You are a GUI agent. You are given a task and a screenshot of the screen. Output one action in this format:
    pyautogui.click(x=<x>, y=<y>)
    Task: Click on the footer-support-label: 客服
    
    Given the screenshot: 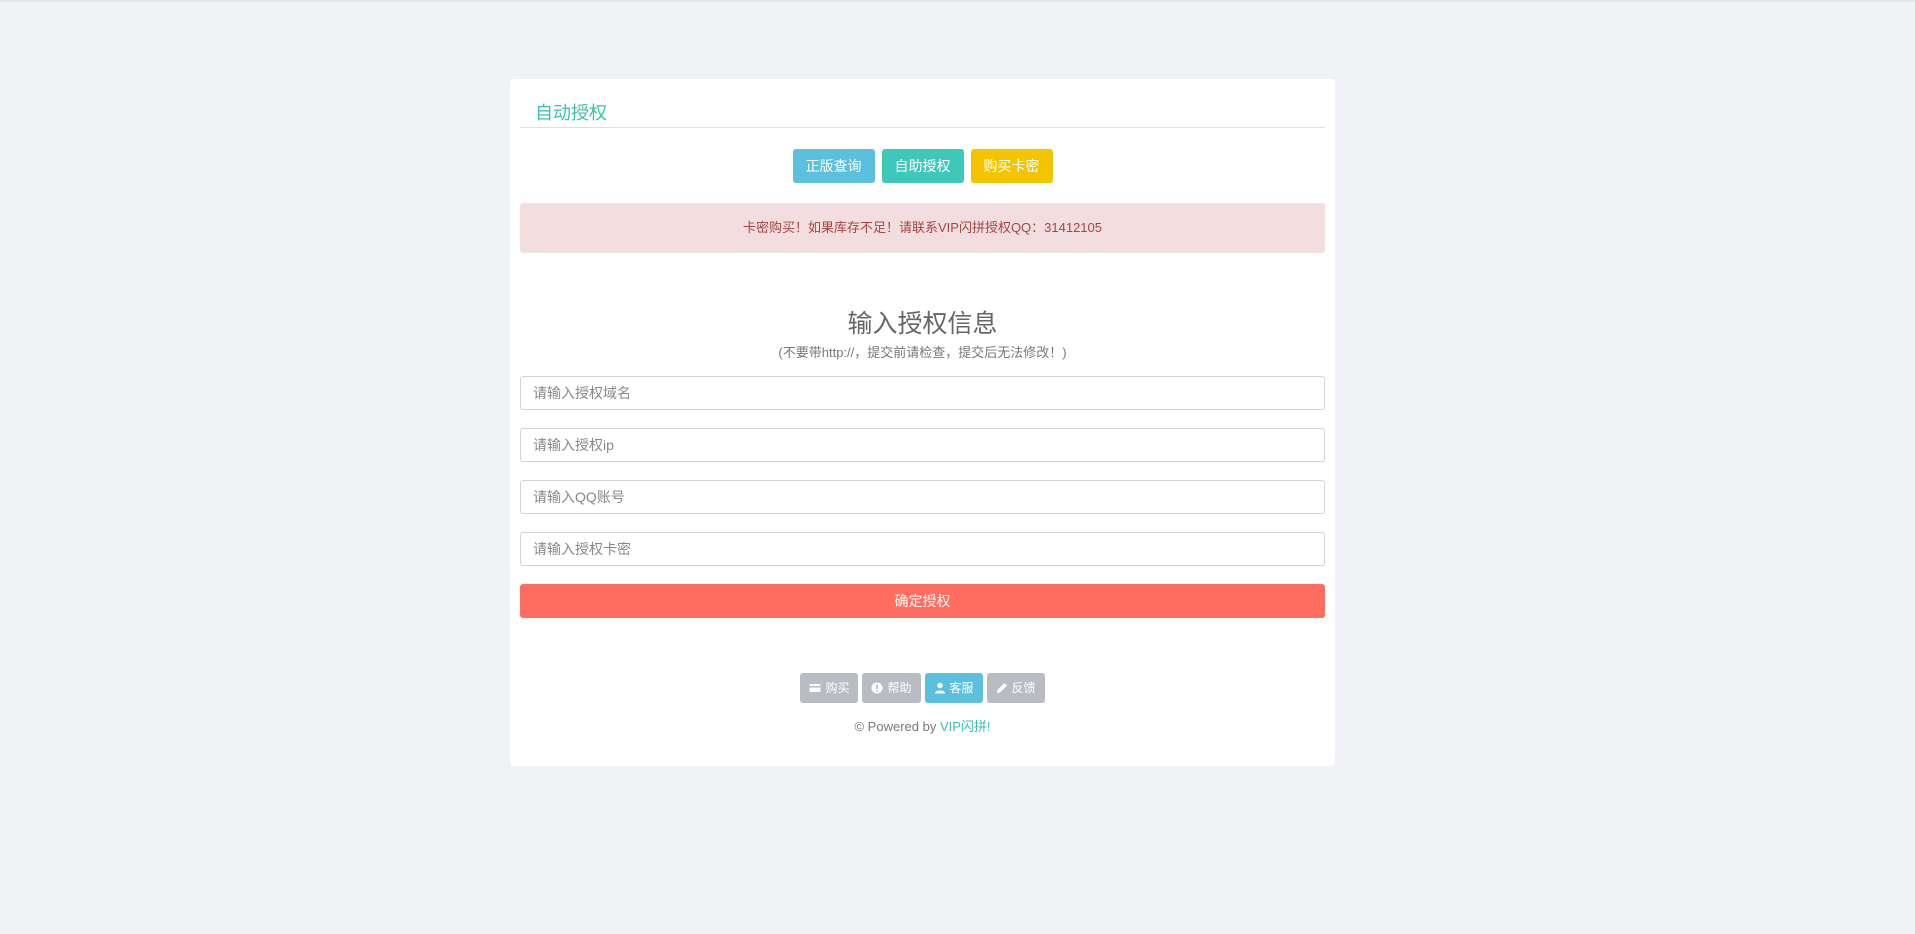 What is the action you would take?
    pyautogui.click(x=961, y=688)
    